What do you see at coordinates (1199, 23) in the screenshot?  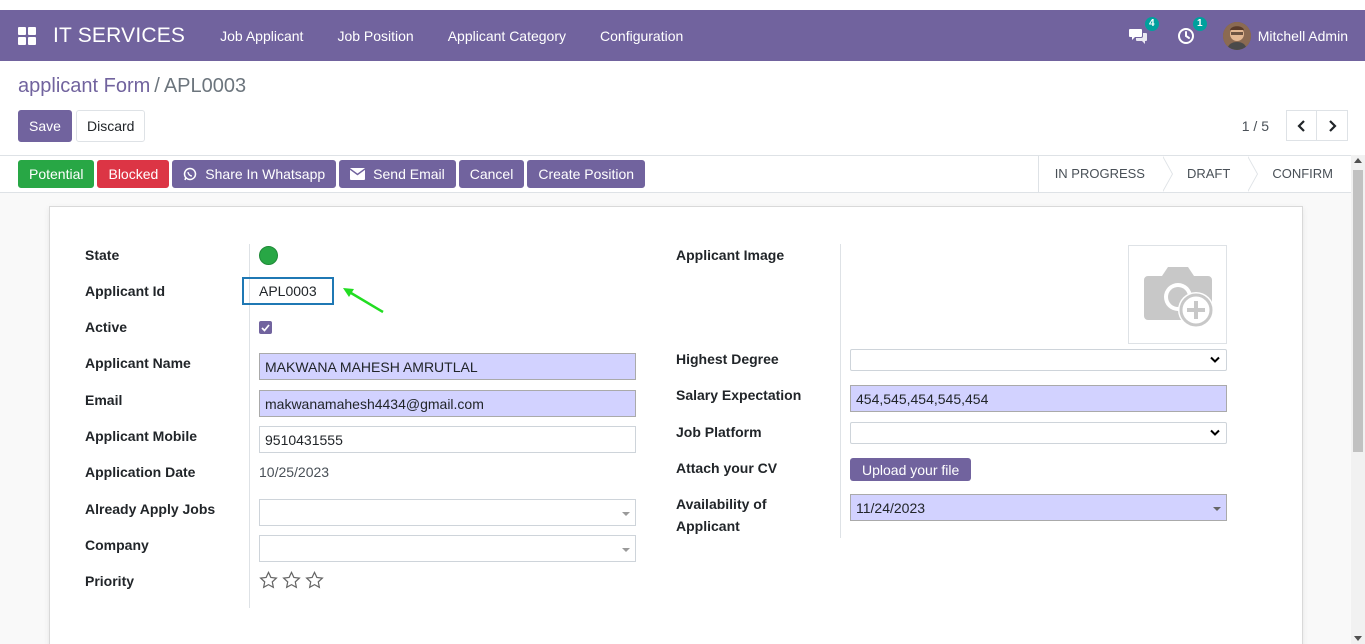 I see `activities-count-badge: 1` at bounding box center [1199, 23].